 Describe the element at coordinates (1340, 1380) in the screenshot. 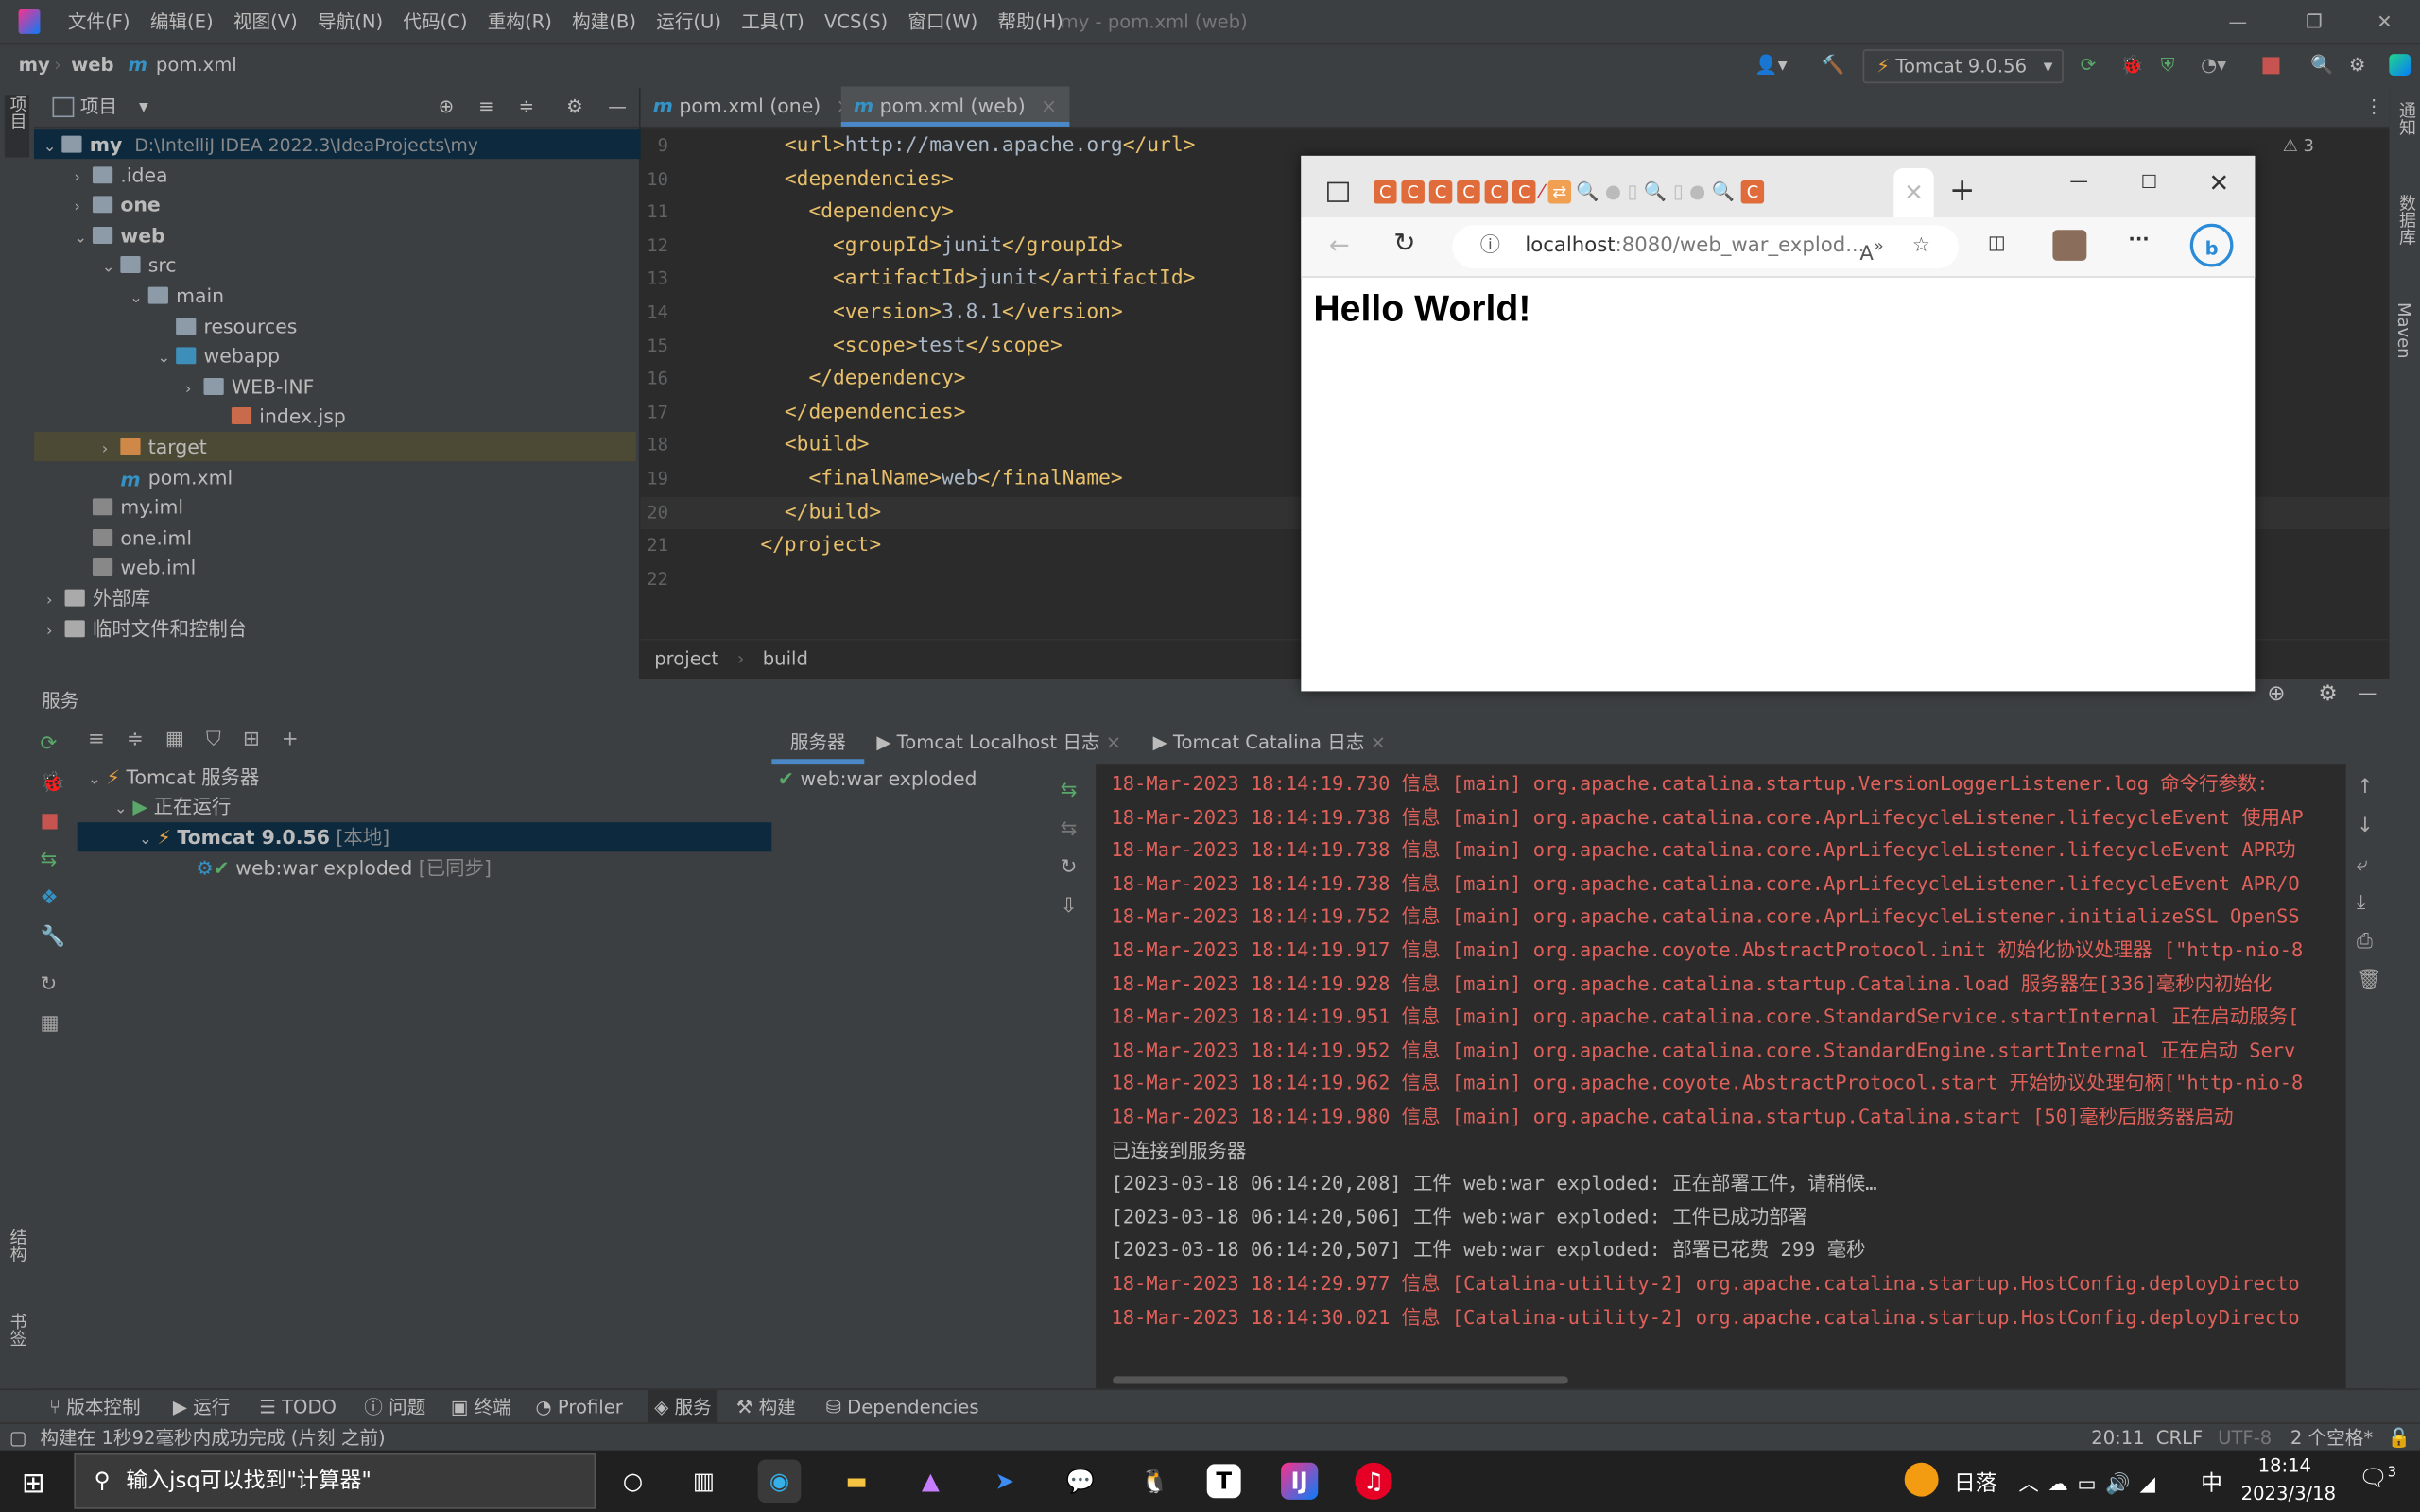

I see `console-hscrollbar` at that location.